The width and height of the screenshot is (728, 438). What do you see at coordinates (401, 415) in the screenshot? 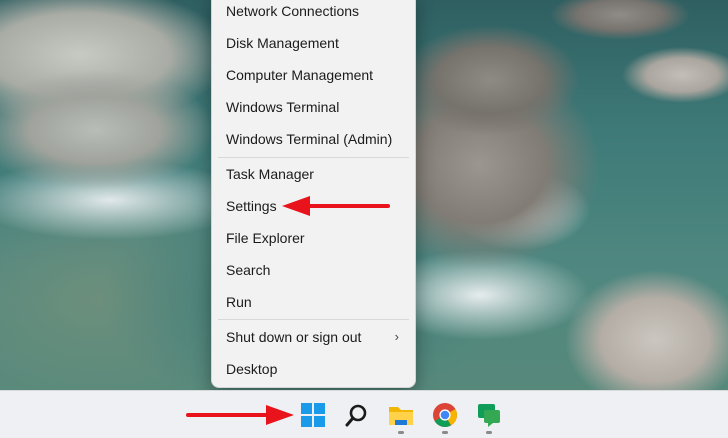
I see `file-explorer-folder-icon` at bounding box center [401, 415].